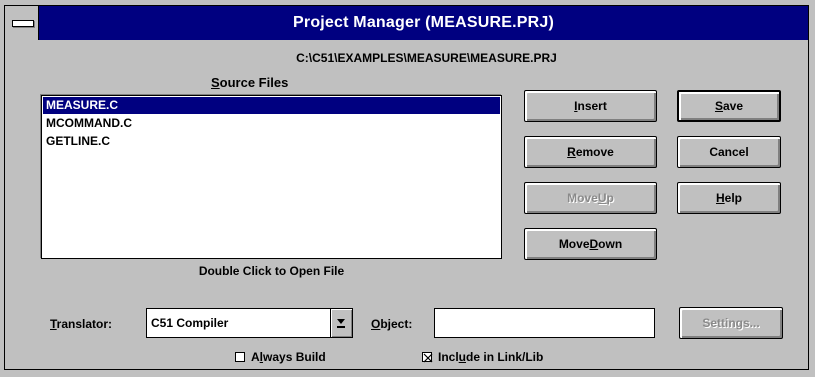  Describe the element at coordinates (544, 323) in the screenshot. I see `object-field` at that location.